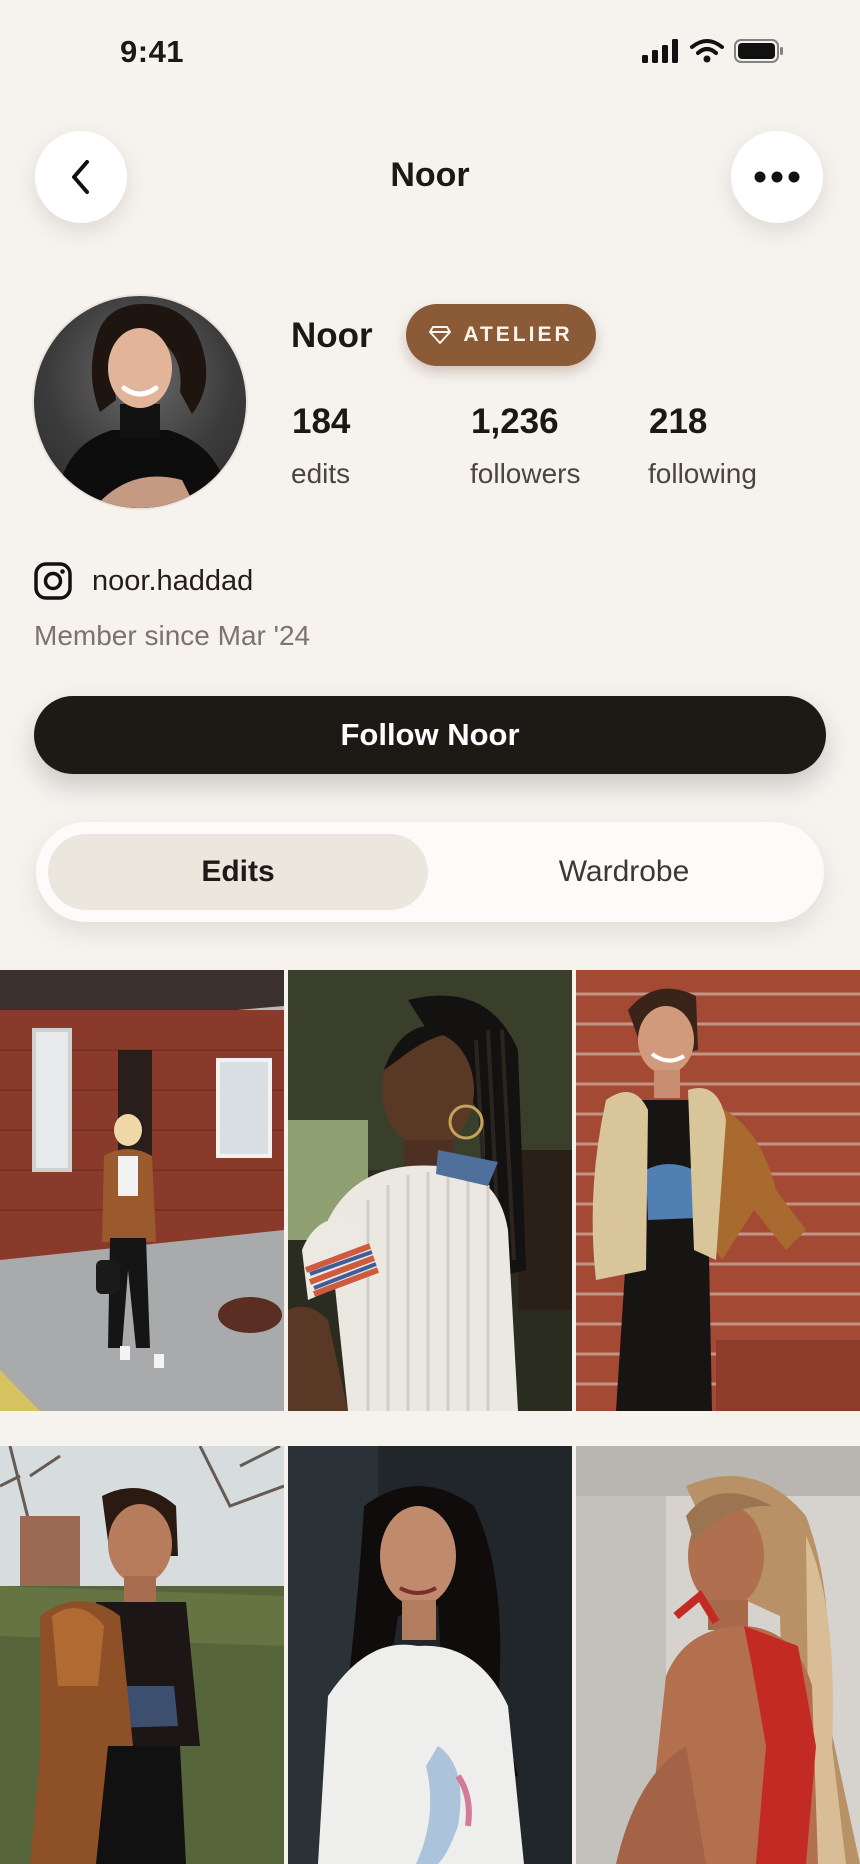  I want to click on badge-label: ATELIER, so click(518, 334).